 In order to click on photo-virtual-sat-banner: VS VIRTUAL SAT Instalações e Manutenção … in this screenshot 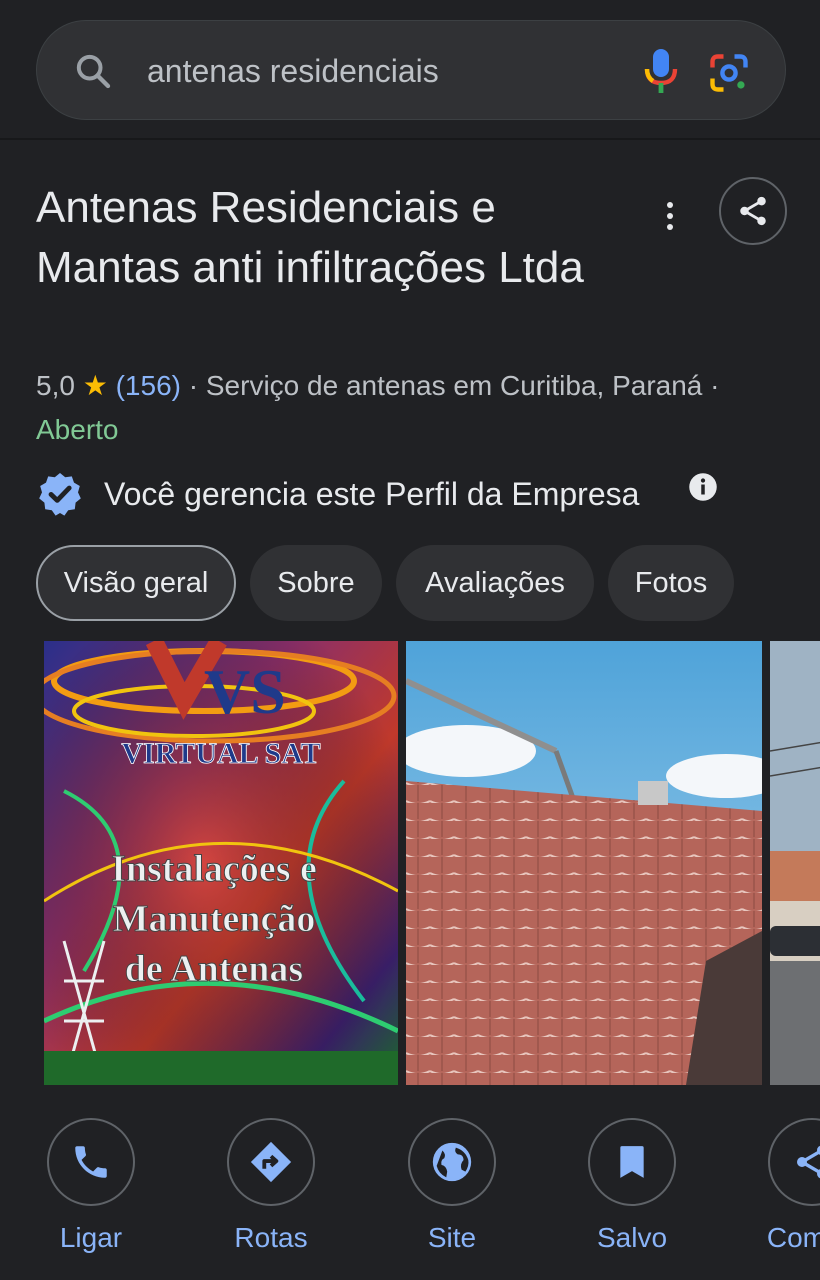, I will do `click(221, 863)`.